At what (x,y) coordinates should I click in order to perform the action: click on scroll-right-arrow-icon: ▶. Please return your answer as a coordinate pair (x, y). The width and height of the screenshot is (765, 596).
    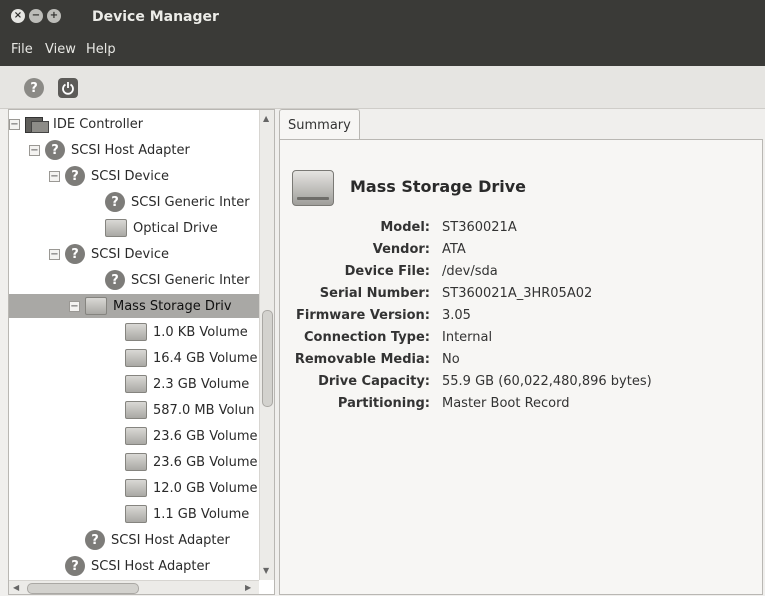
    Looking at the image, I should click on (248, 587).